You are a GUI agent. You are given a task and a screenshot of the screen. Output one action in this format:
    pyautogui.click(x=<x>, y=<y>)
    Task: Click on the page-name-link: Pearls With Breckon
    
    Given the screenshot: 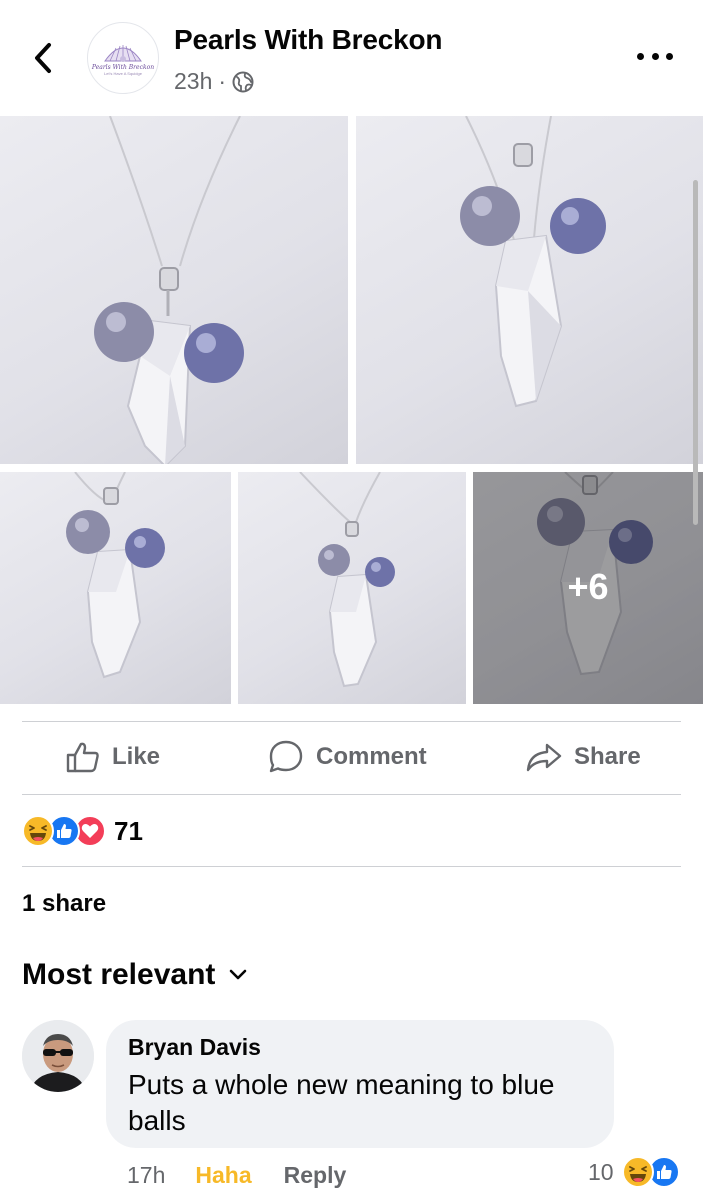 What is the action you would take?
    pyautogui.click(x=308, y=40)
    